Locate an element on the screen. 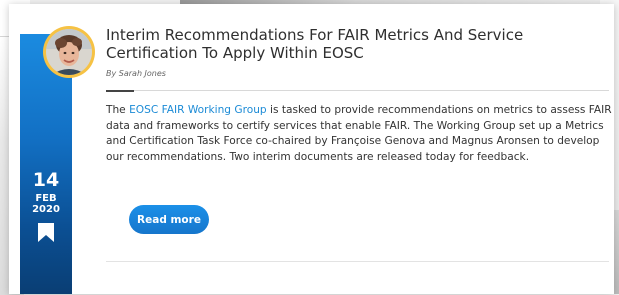 This screenshot has width=619, height=295. title-accent-divider is located at coordinates (120, 91).